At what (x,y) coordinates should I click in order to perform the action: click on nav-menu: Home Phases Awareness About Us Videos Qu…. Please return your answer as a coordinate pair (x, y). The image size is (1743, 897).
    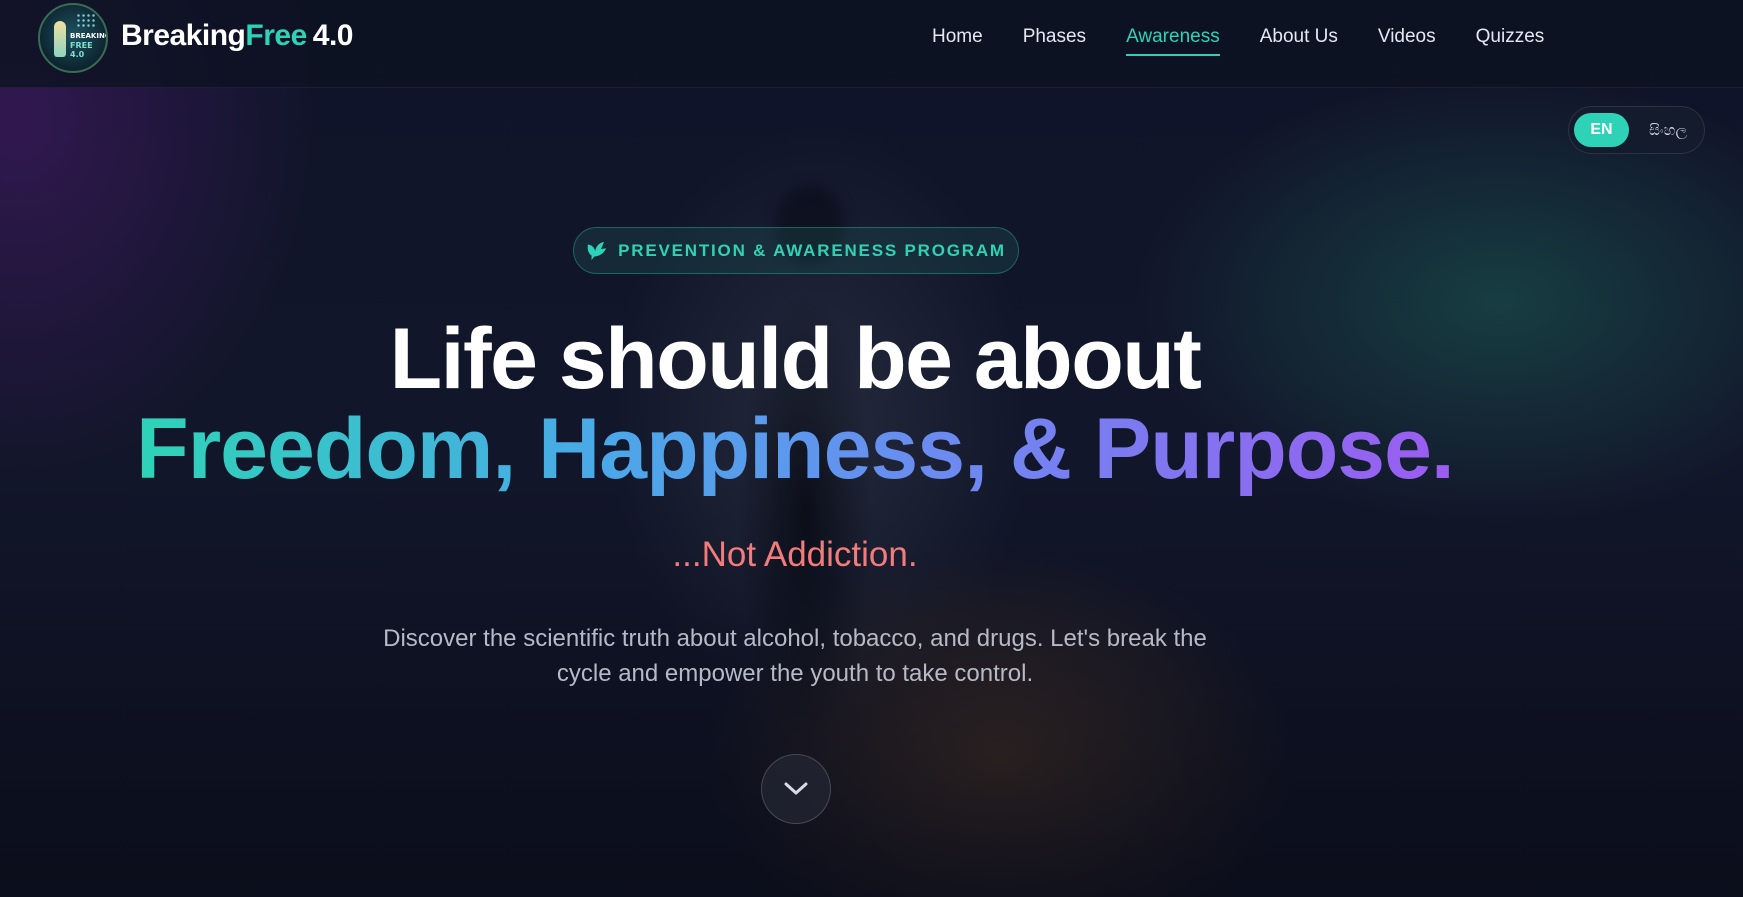
    Looking at the image, I should click on (1258, 41).